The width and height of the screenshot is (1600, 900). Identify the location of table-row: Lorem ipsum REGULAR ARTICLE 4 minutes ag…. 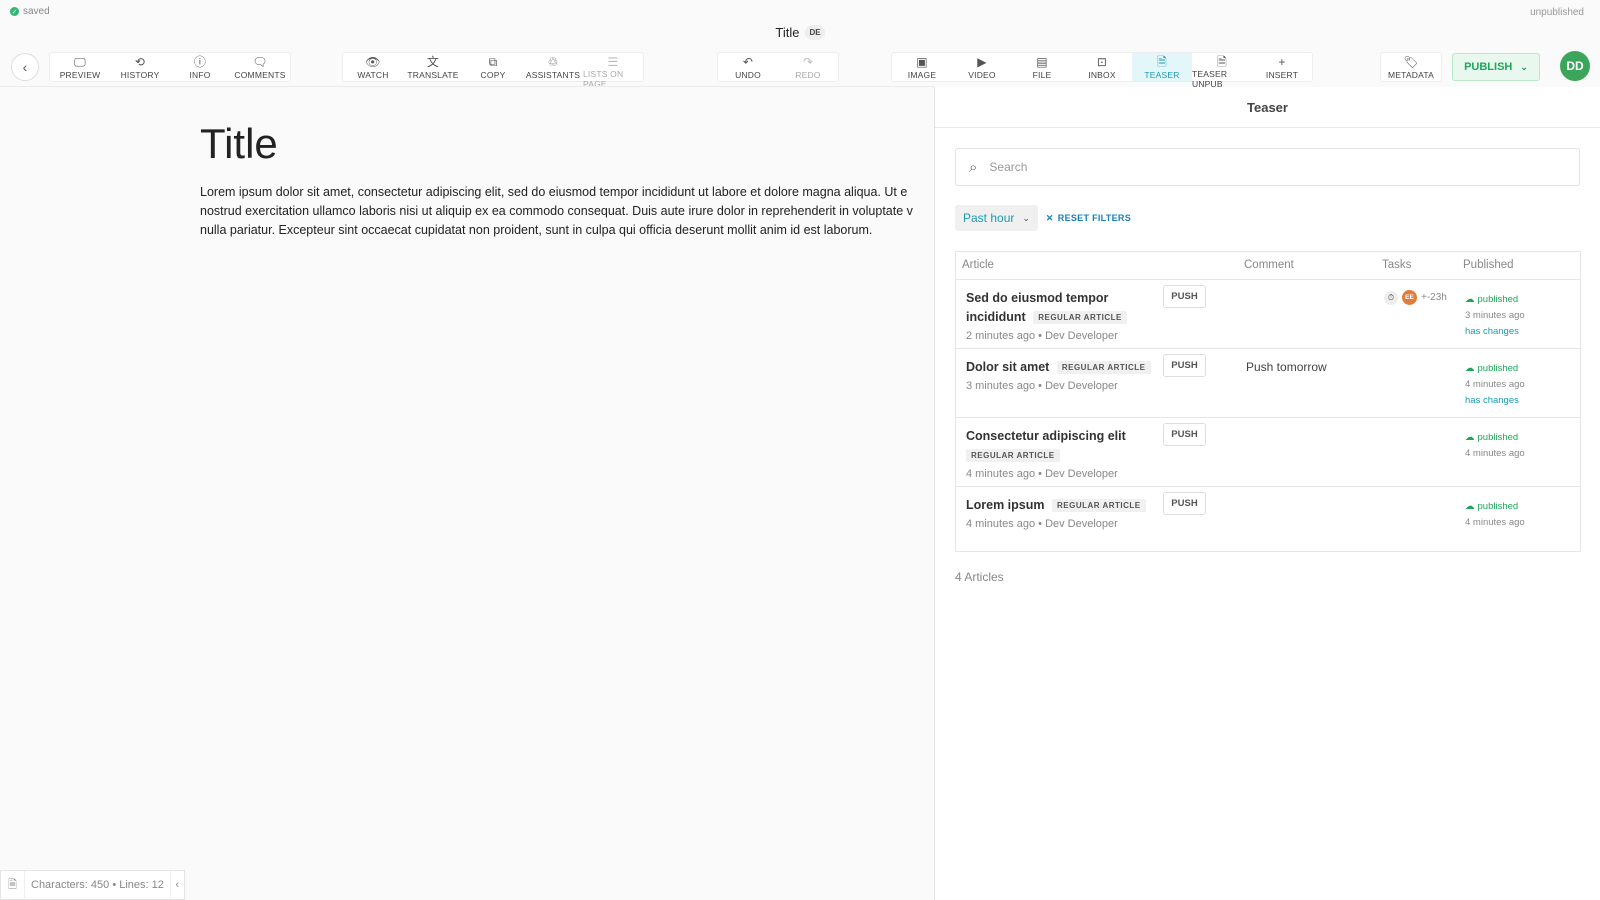
(1268, 521).